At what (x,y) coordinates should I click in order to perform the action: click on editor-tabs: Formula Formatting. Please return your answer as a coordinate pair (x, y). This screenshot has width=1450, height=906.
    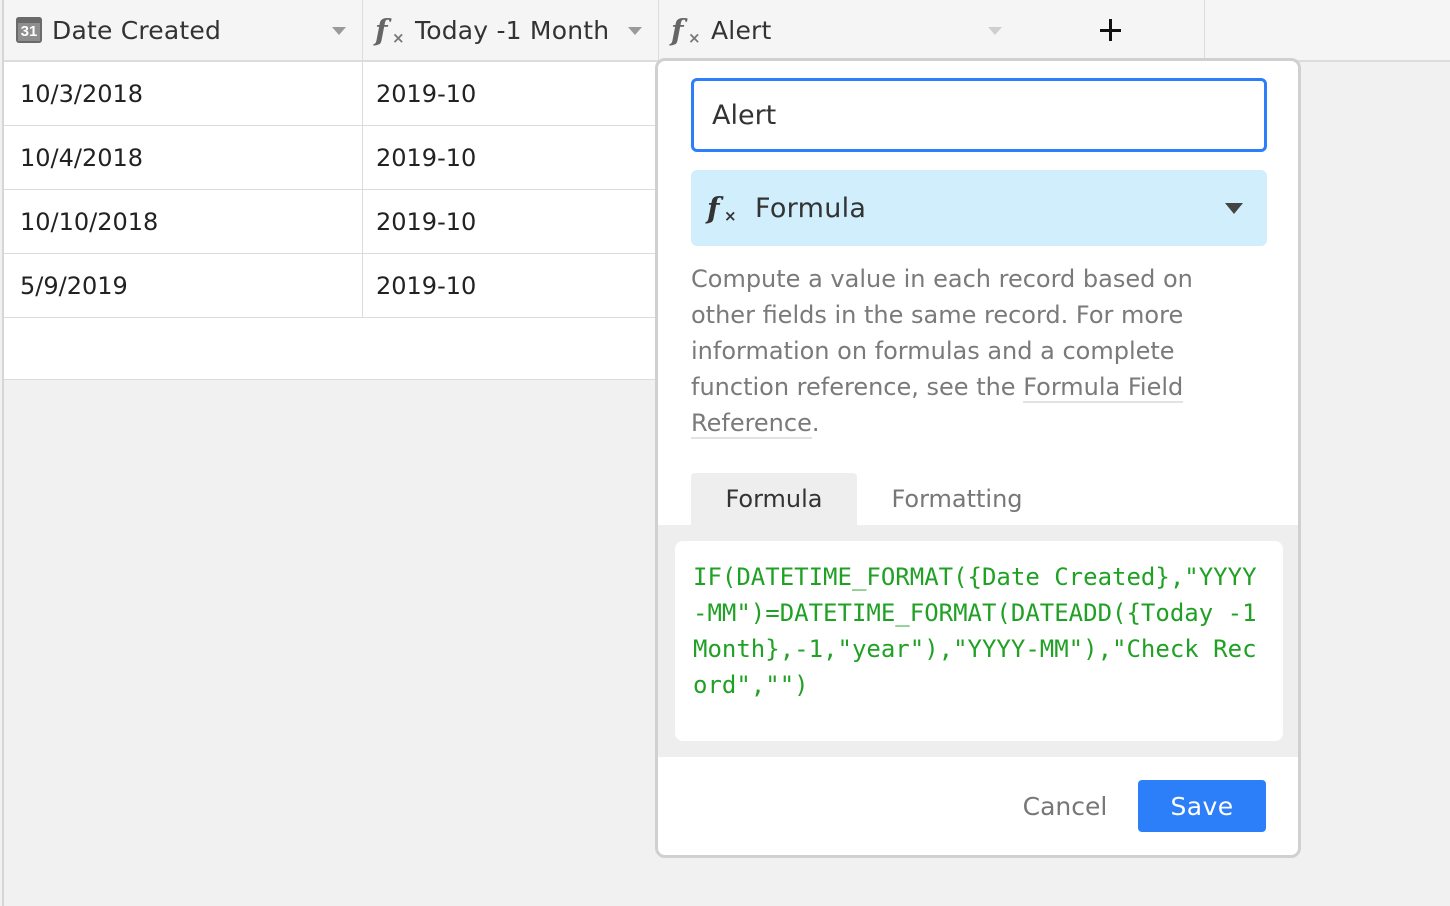
    Looking at the image, I should click on (991, 499).